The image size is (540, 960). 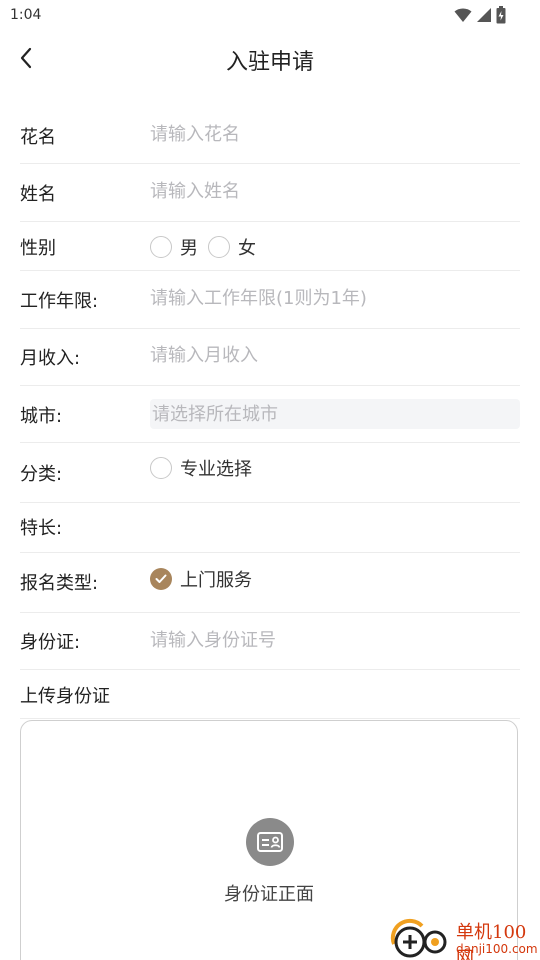 I want to click on gender-row: 性别 男 女, so click(x=270, y=246).